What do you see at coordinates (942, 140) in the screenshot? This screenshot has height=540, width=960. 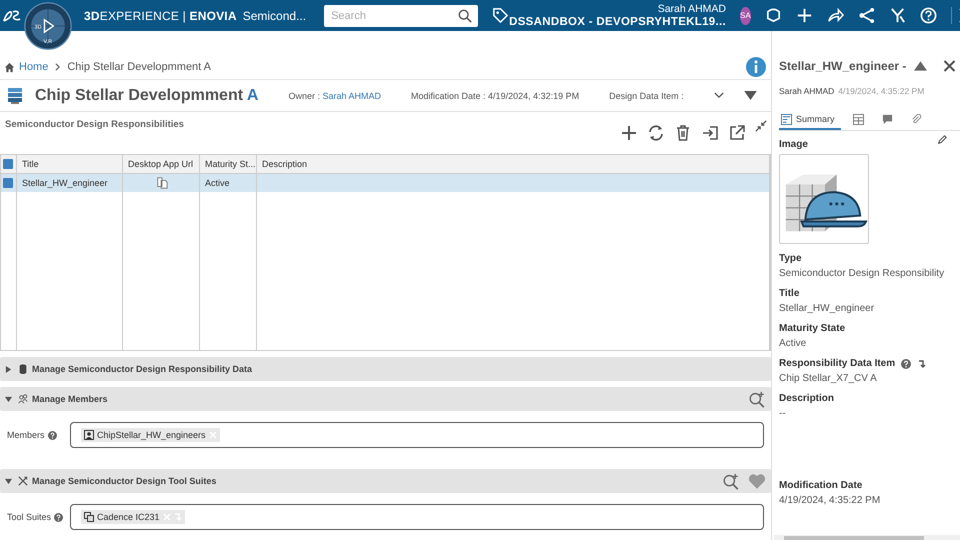 I see `pencil-icon` at bounding box center [942, 140].